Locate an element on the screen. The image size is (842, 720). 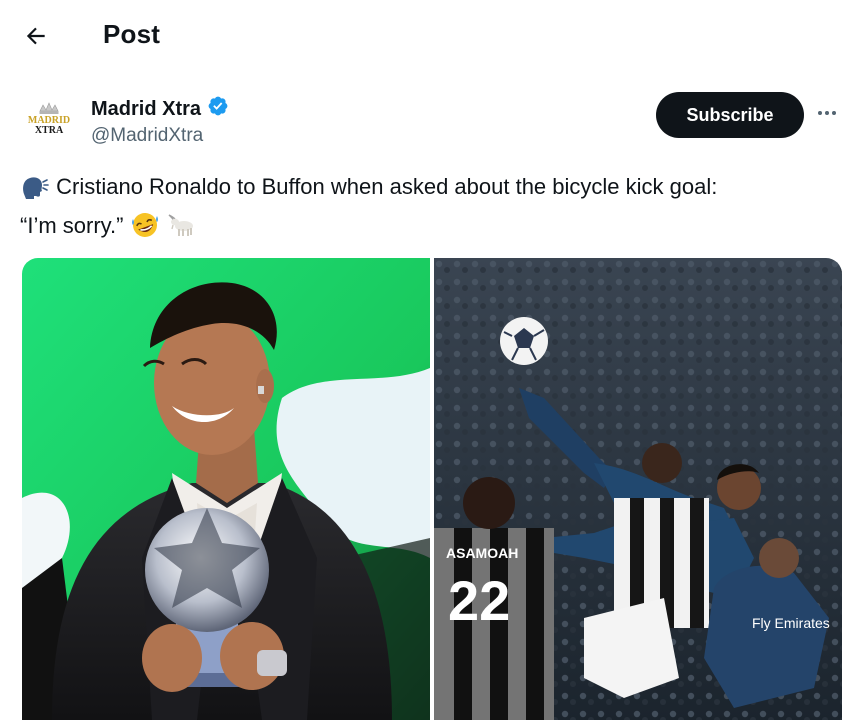
subscribe-button: Subscribe is located at coordinates (730, 115).